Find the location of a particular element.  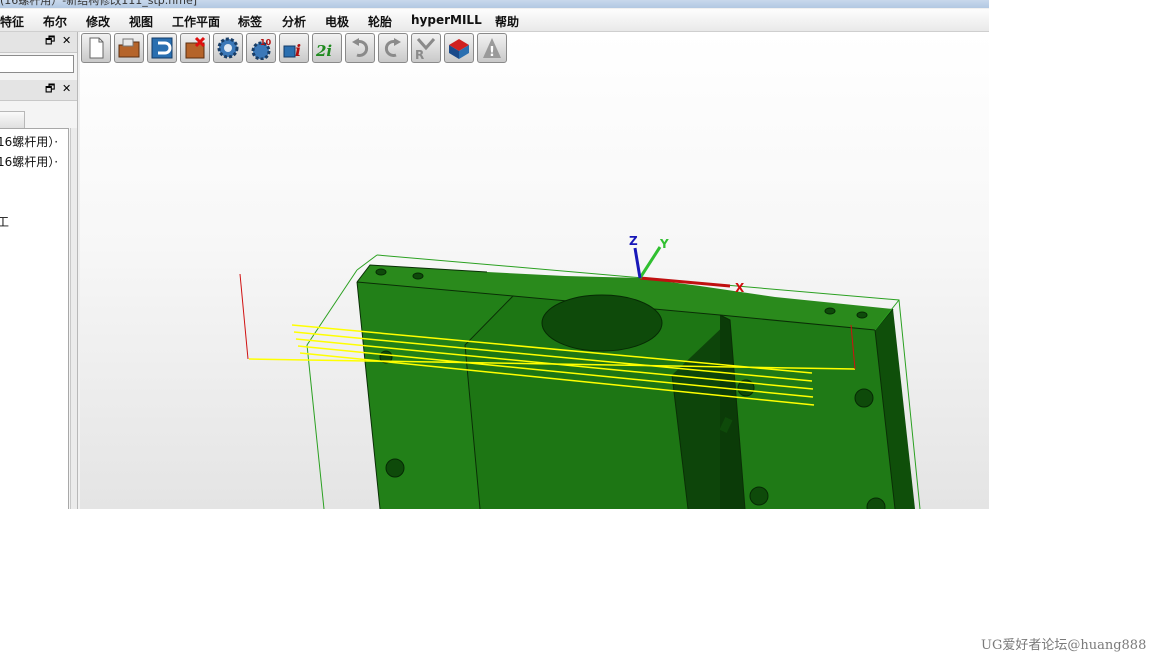

info-2-icon: 2i is located at coordinates (323, 51).